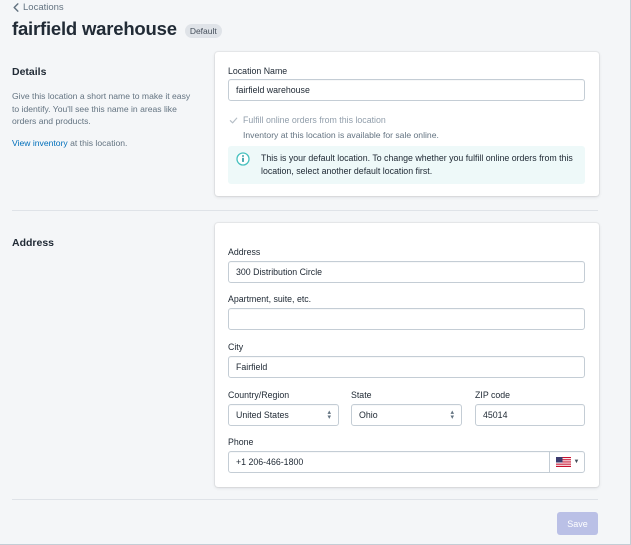  I want to click on caret-down-icon: ▼, so click(576, 462).